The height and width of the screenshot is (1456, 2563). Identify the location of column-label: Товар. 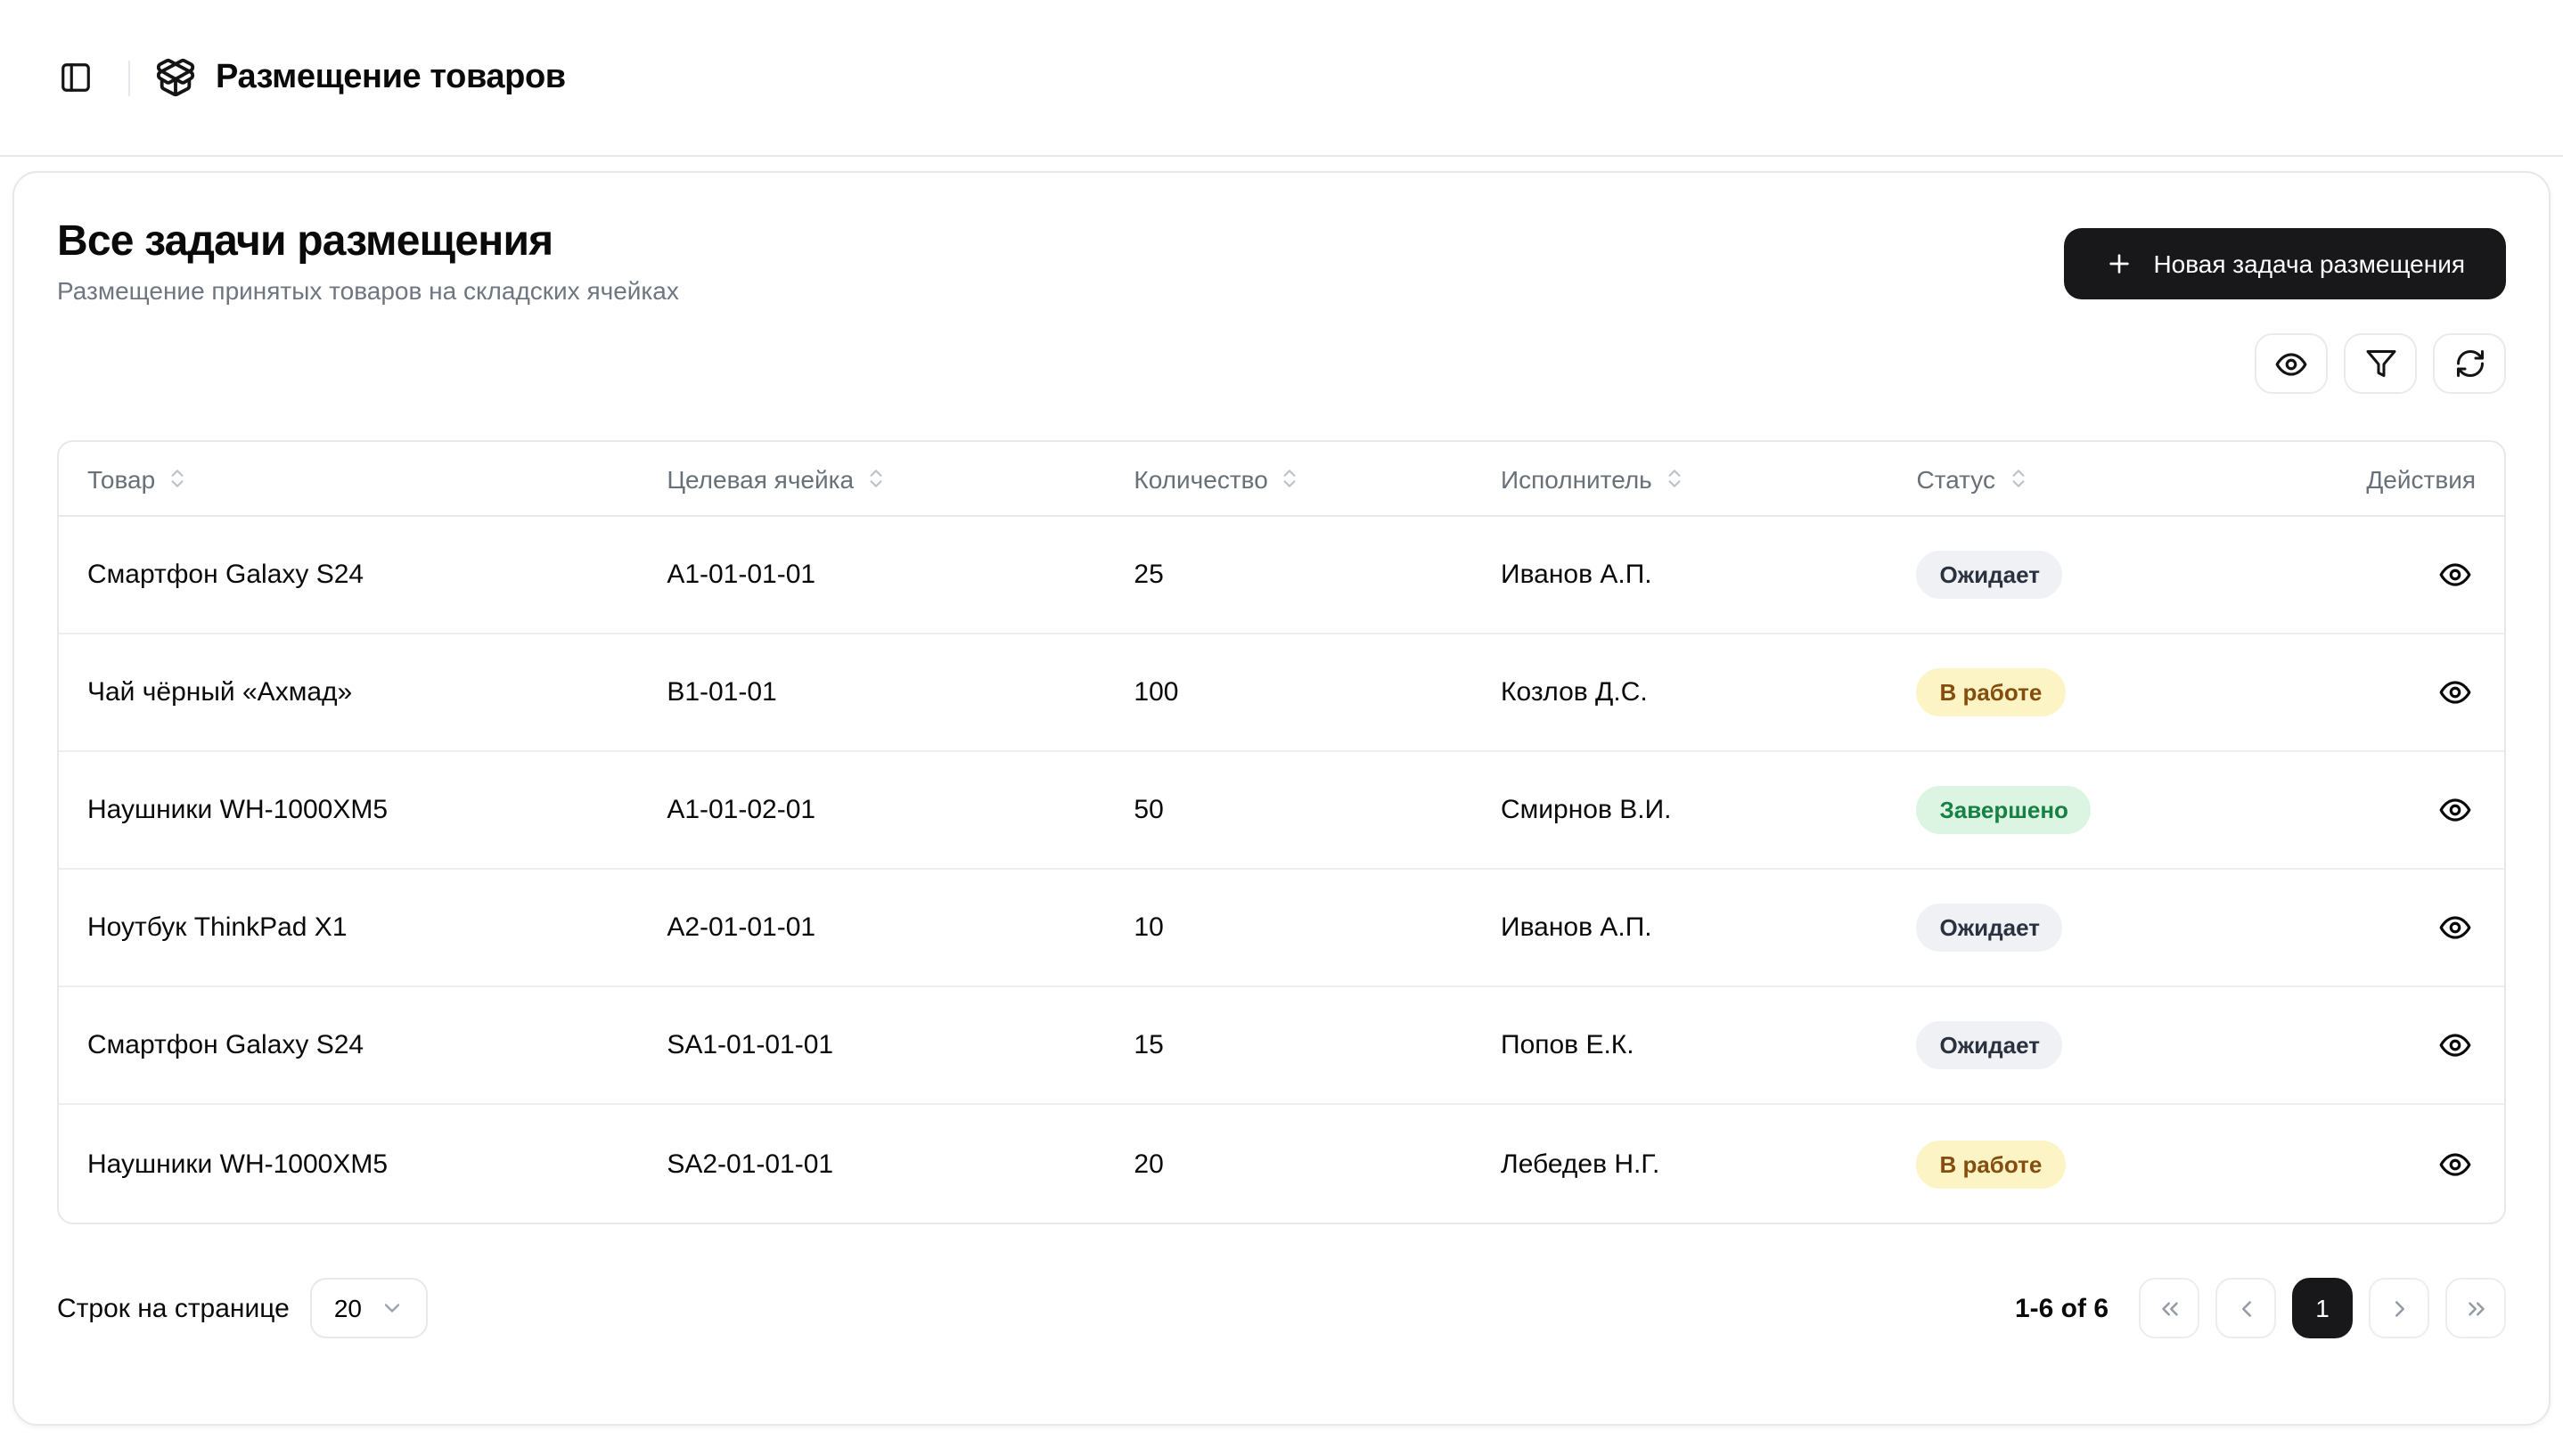
(121, 479).